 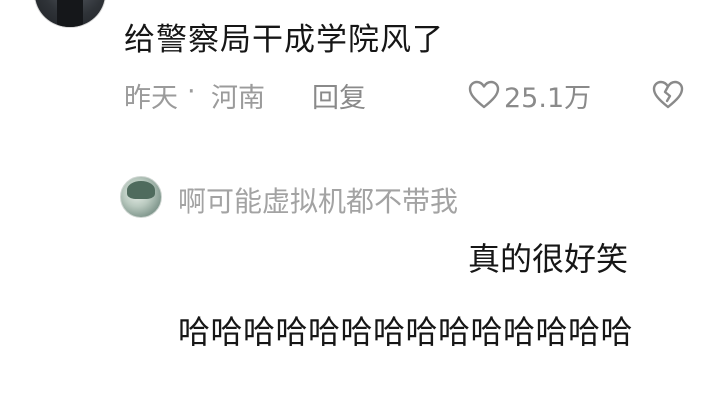 What do you see at coordinates (406, 332) in the screenshot?
I see `reply-text-line2: 哈哈哈哈哈哈哈哈哈哈哈哈哈哈` at bounding box center [406, 332].